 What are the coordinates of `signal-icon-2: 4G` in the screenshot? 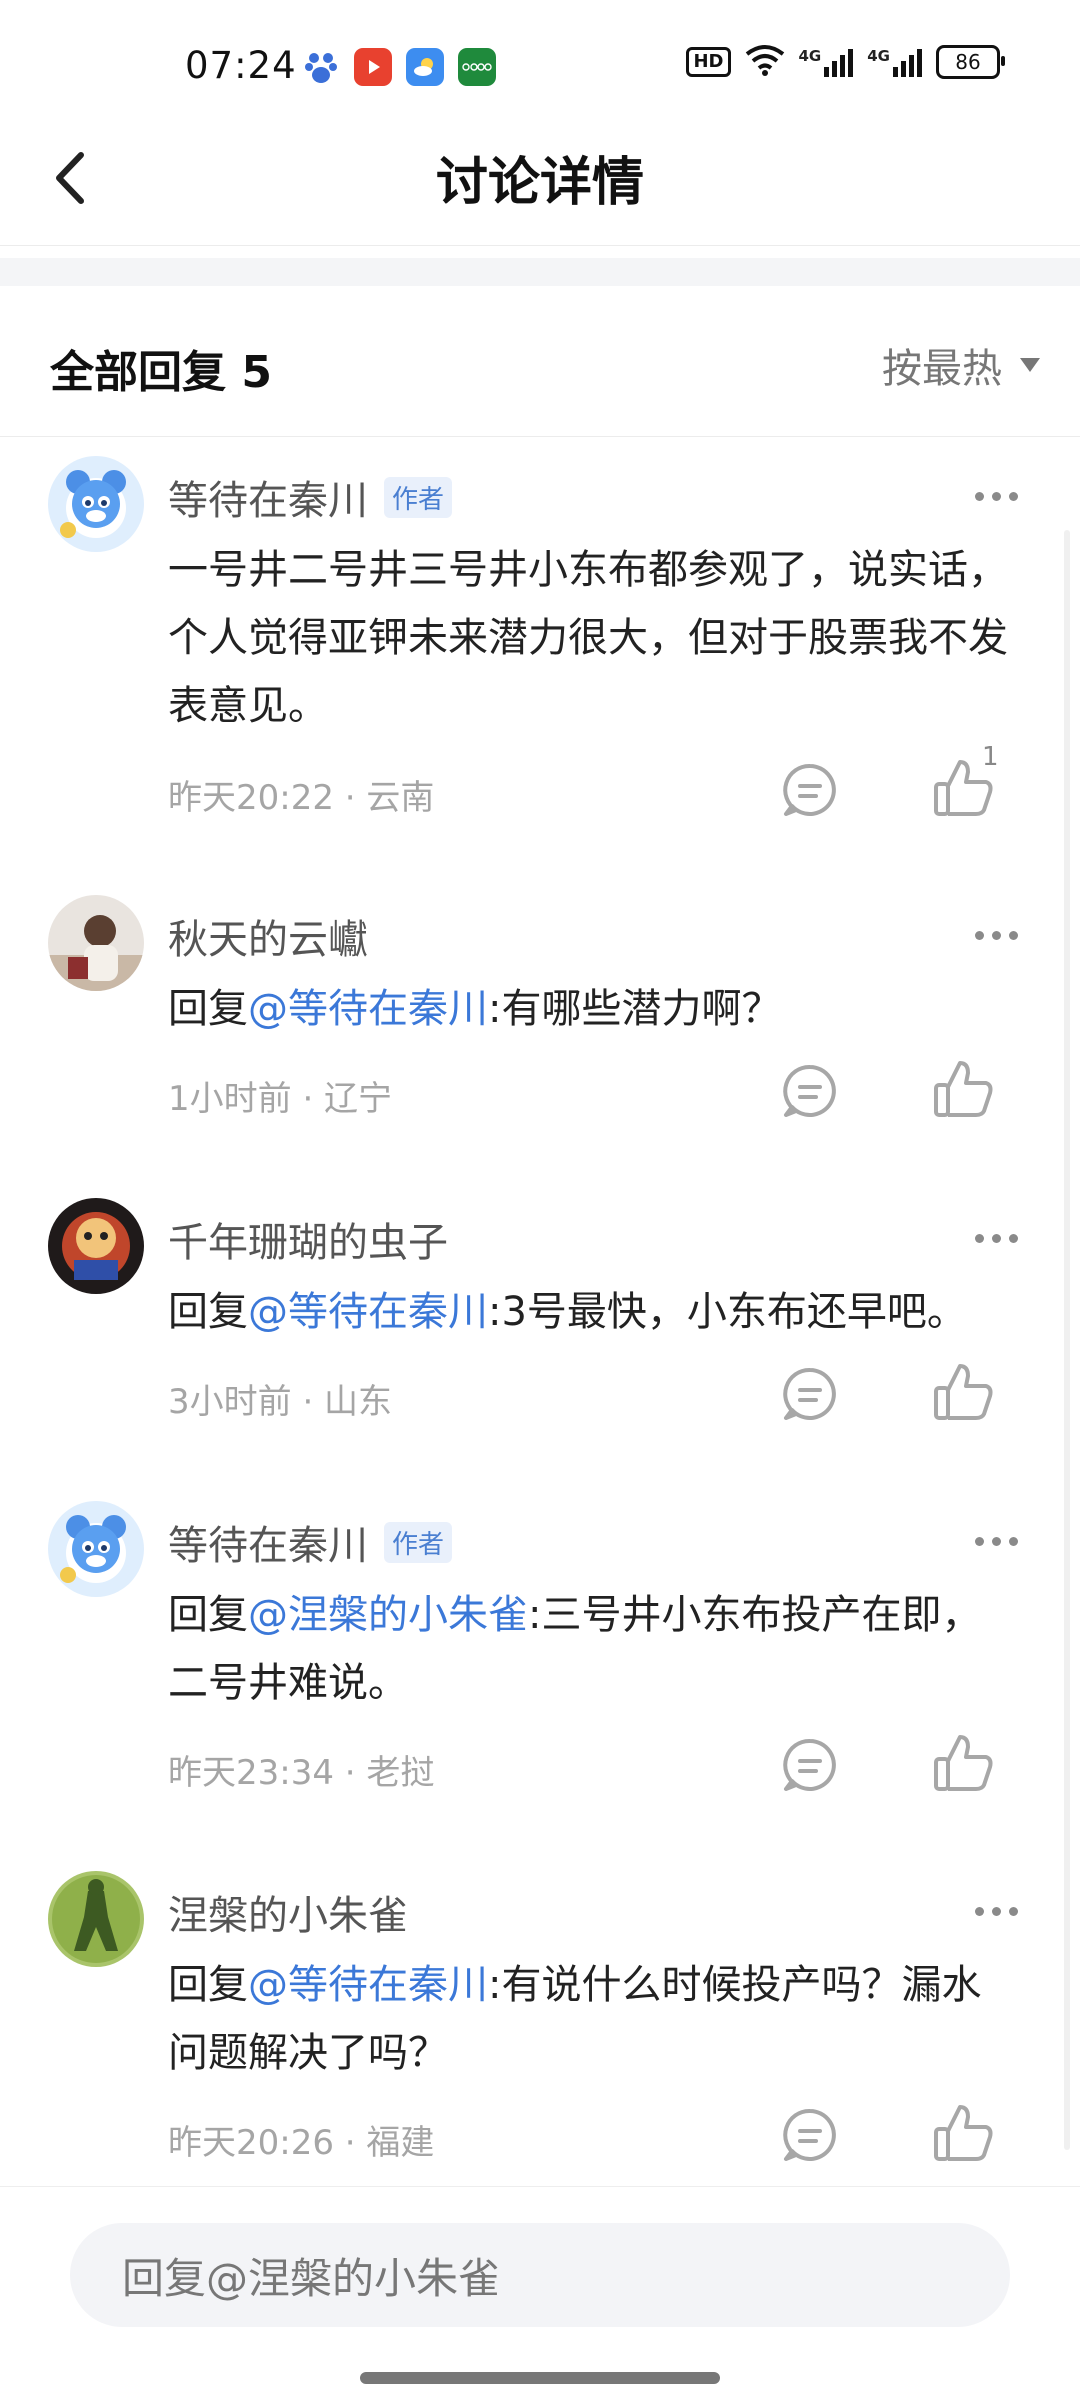 It's located at (894, 62).